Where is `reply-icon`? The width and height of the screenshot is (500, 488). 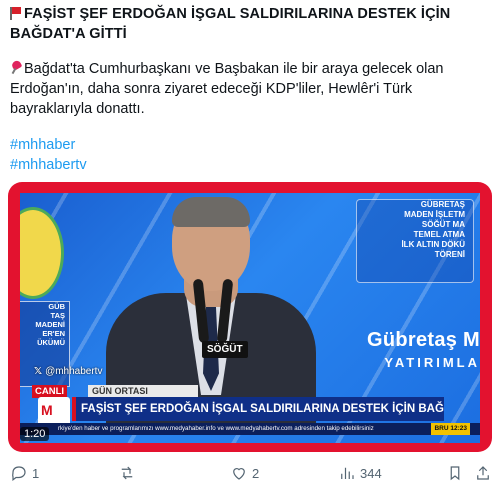
reply-icon is located at coordinates (19, 473).